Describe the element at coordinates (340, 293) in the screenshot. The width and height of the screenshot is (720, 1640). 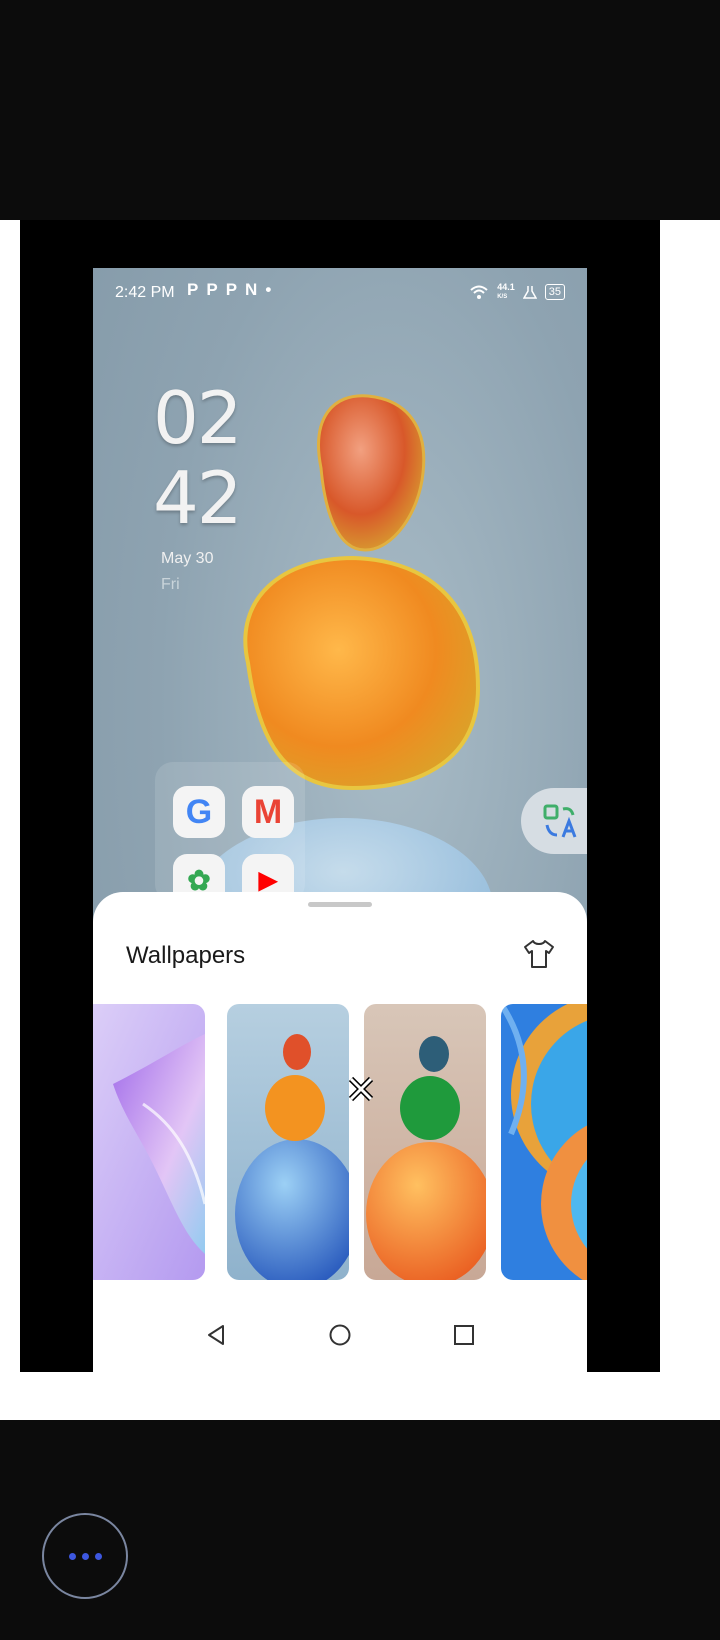
I see `status-bar: 2:42 PM P P P N • 44.1 K/S 35` at that location.